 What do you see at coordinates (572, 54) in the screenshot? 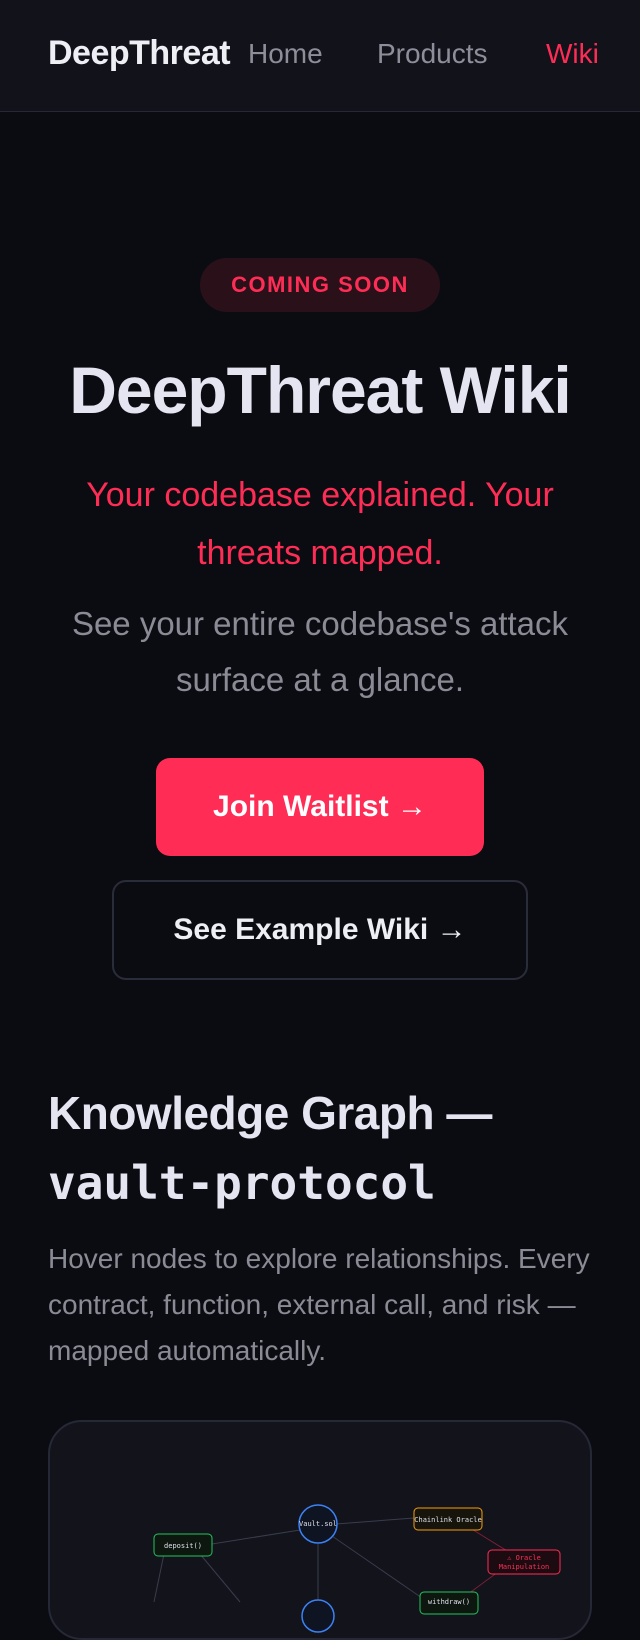
I see `nav-link-wiki: Wiki` at bounding box center [572, 54].